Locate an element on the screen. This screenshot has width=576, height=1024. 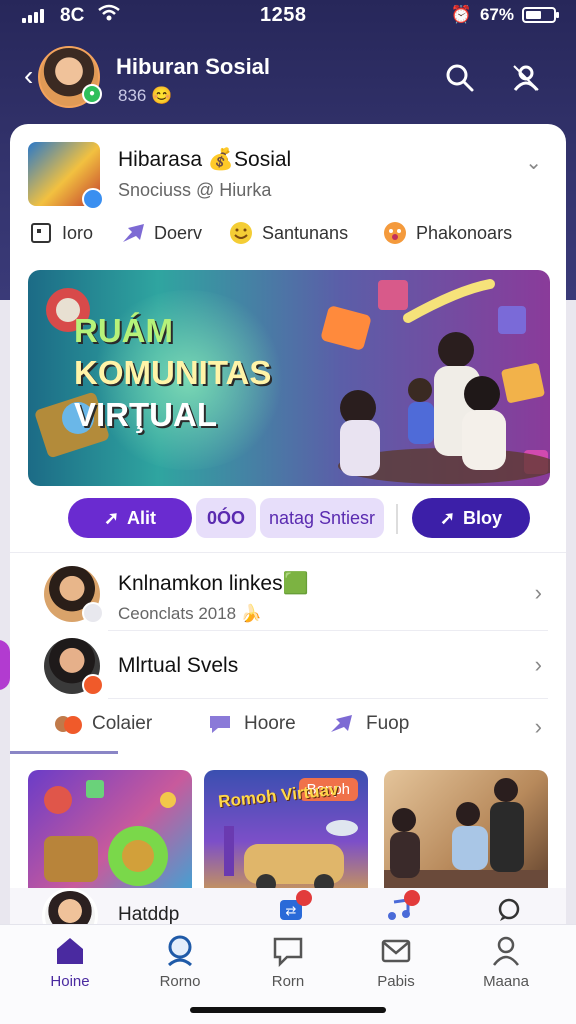
tab-hoore: Hoore is located at coordinates (251, 724).